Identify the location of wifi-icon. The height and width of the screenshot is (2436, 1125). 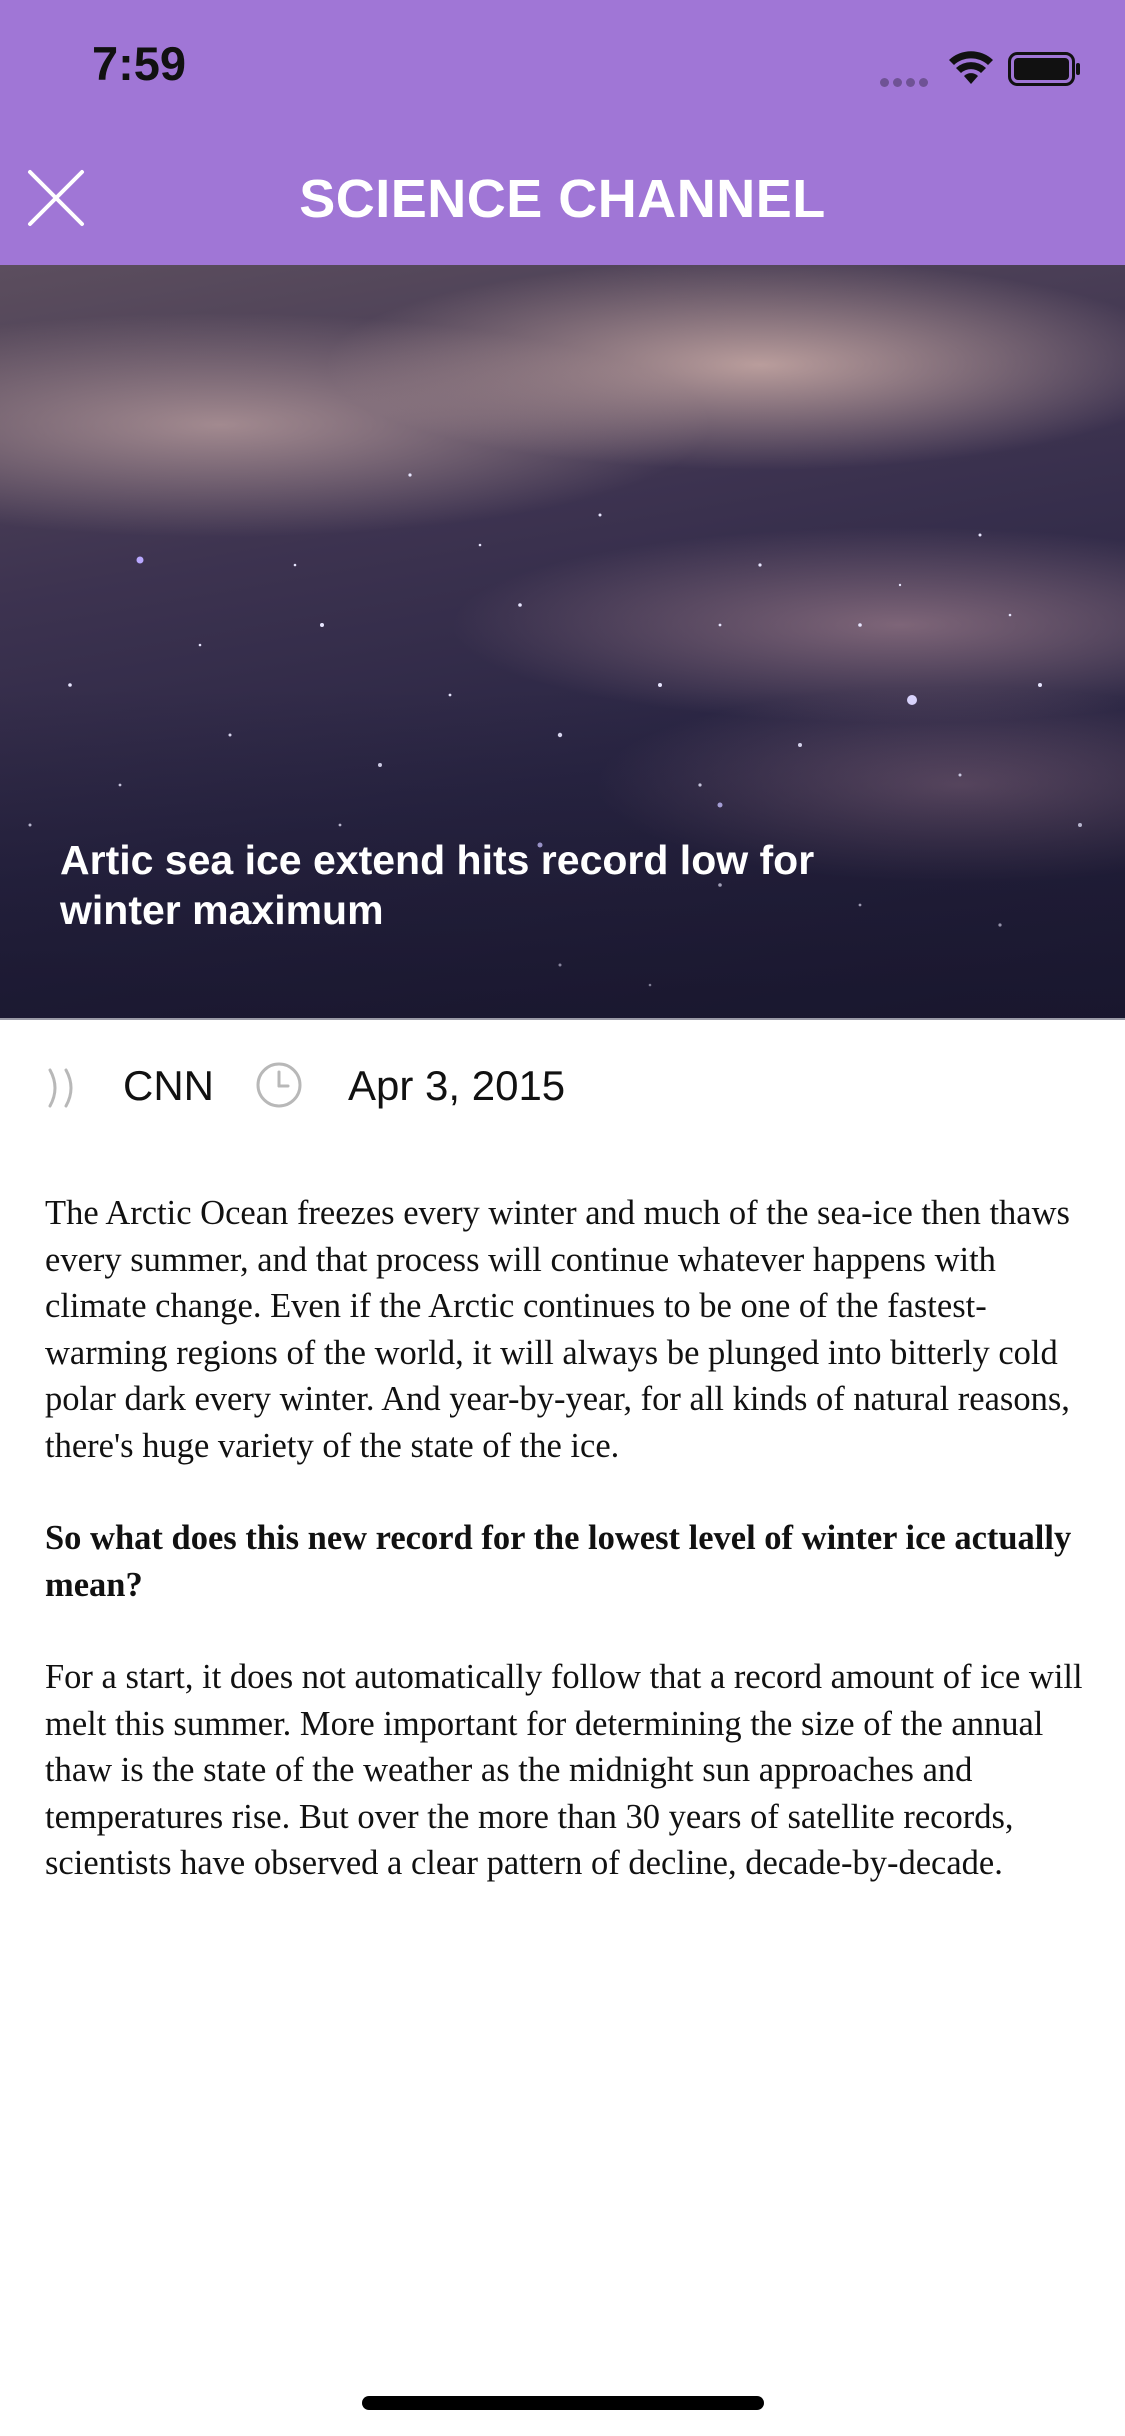
(971, 67).